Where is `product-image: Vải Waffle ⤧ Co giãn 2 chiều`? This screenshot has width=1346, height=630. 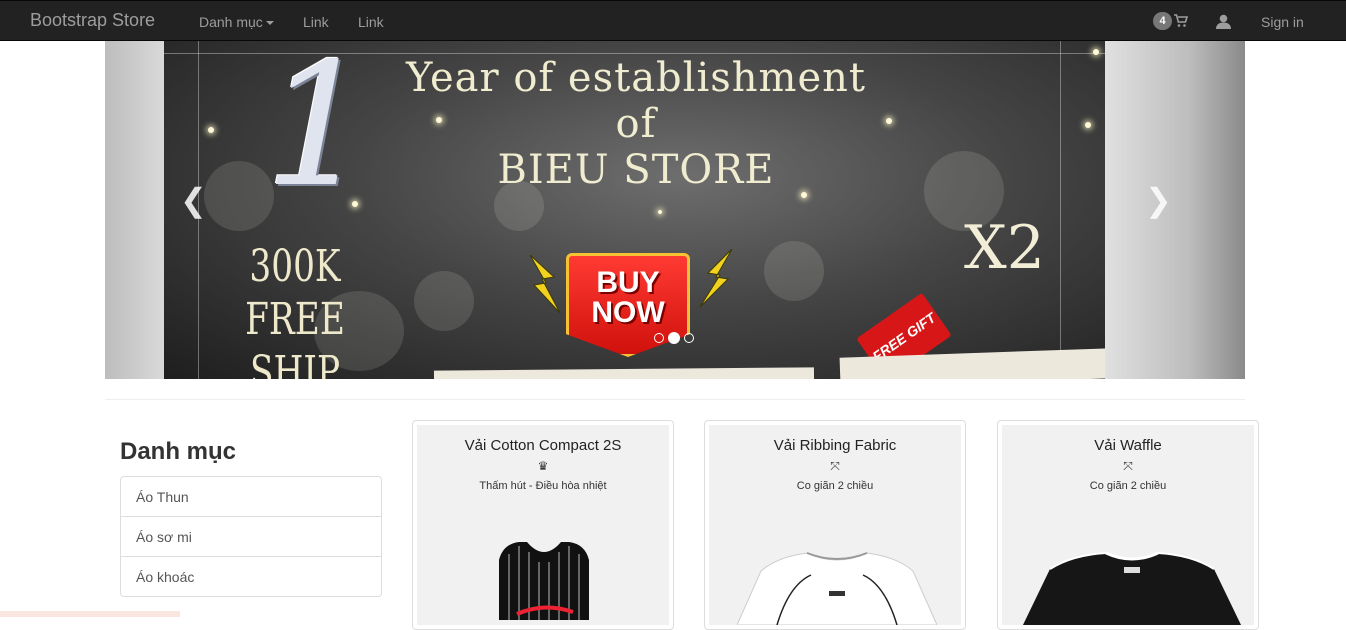
product-image: Vải Waffle ⤧ Co giãn 2 chiều is located at coordinates (1128, 525).